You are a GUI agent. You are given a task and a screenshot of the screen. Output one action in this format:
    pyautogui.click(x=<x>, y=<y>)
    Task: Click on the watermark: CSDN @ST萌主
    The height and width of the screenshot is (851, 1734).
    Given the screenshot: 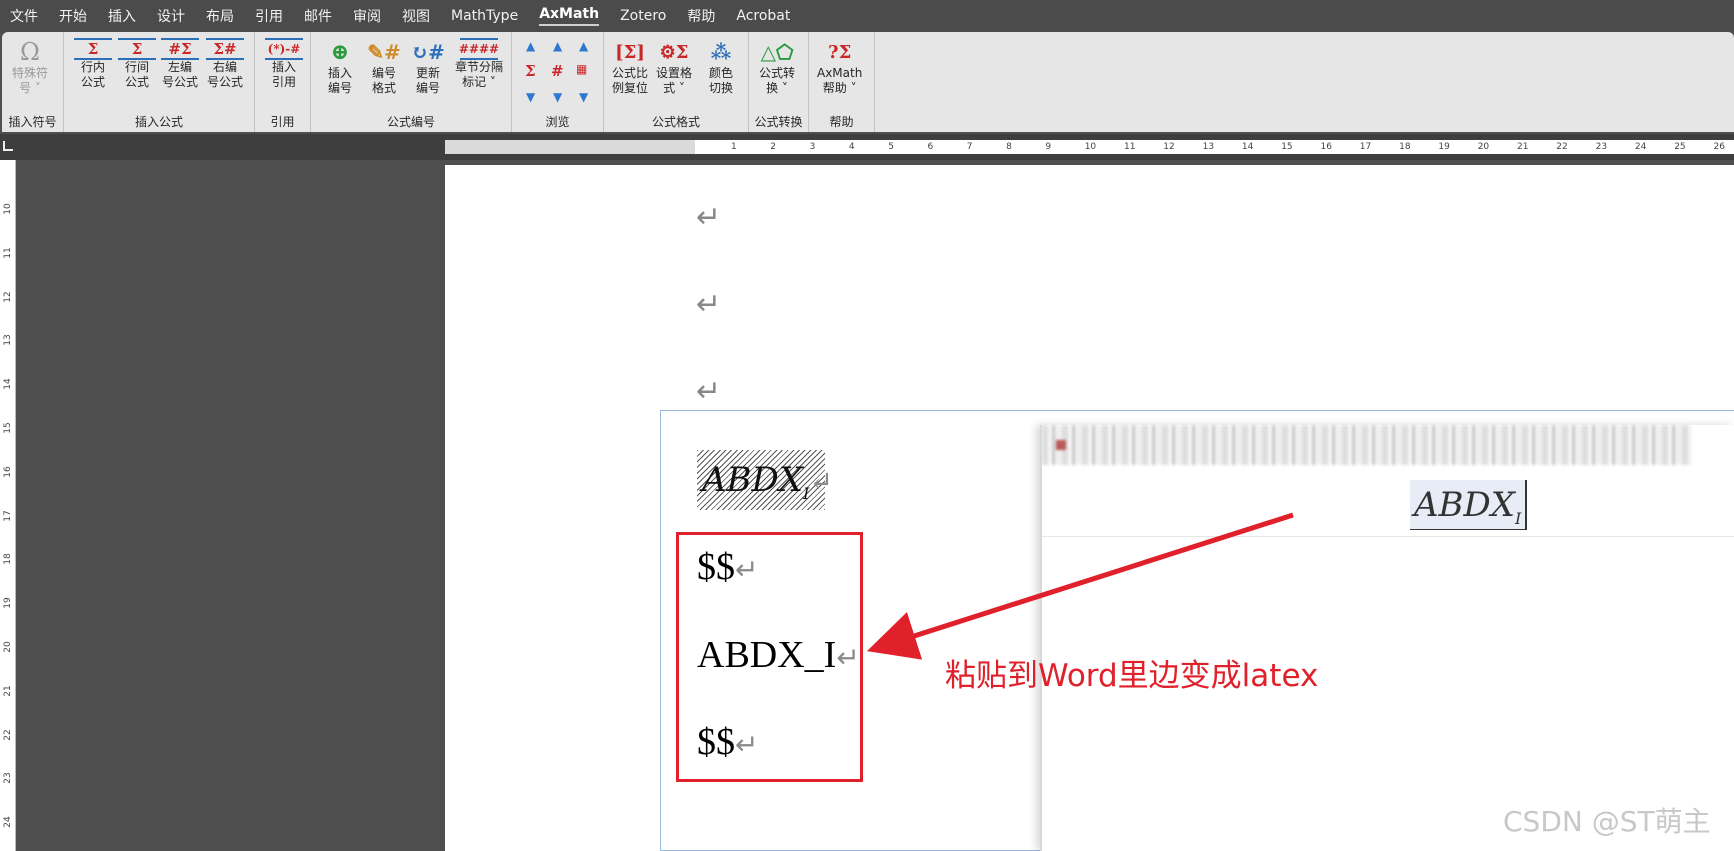 What is the action you would take?
    pyautogui.click(x=1607, y=821)
    